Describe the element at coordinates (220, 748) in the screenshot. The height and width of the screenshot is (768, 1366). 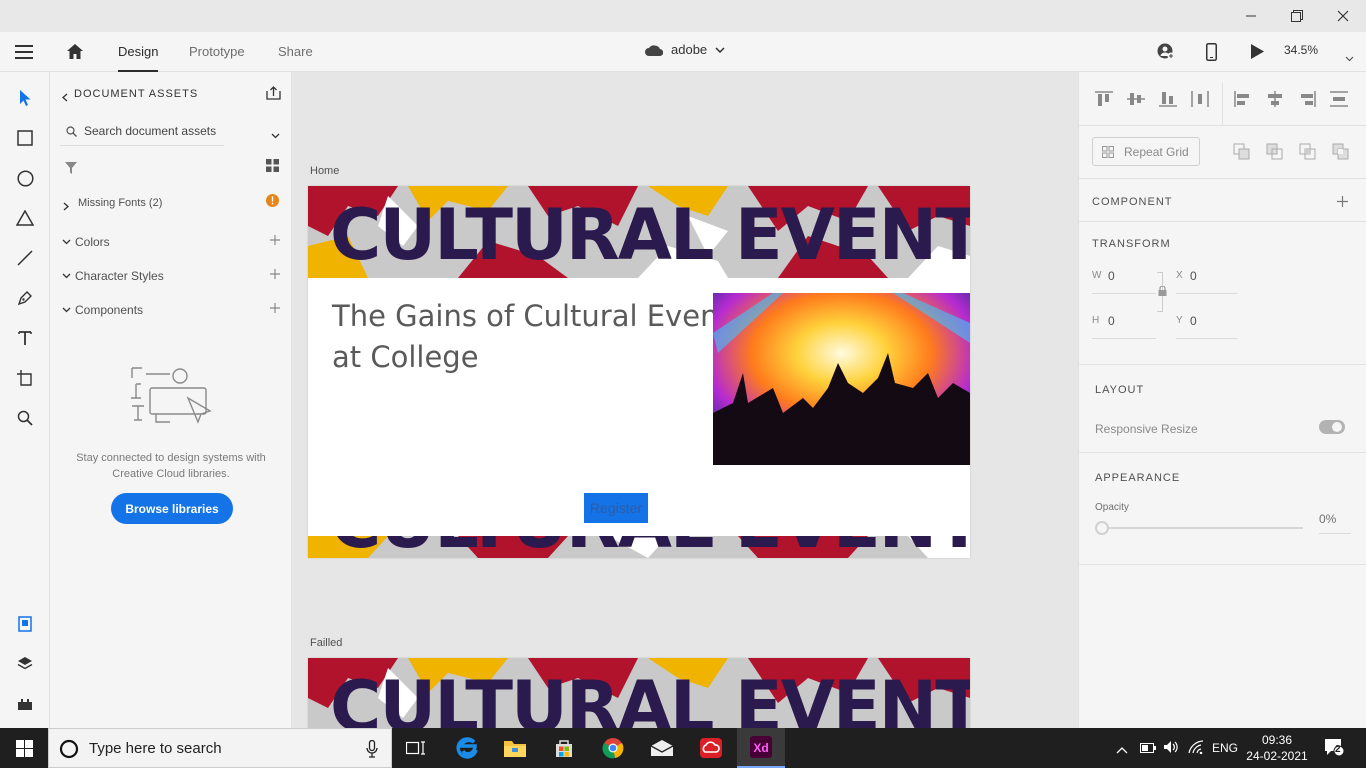
I see `taskbar-search-box: Type here to search` at that location.